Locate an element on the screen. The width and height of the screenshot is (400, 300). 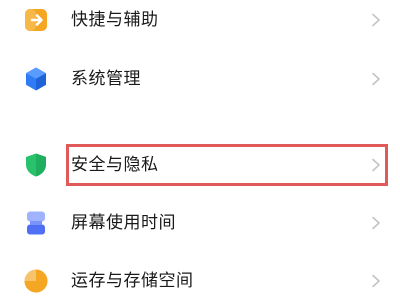
settings-item-label: 运存与存储空间 is located at coordinates (132, 281).